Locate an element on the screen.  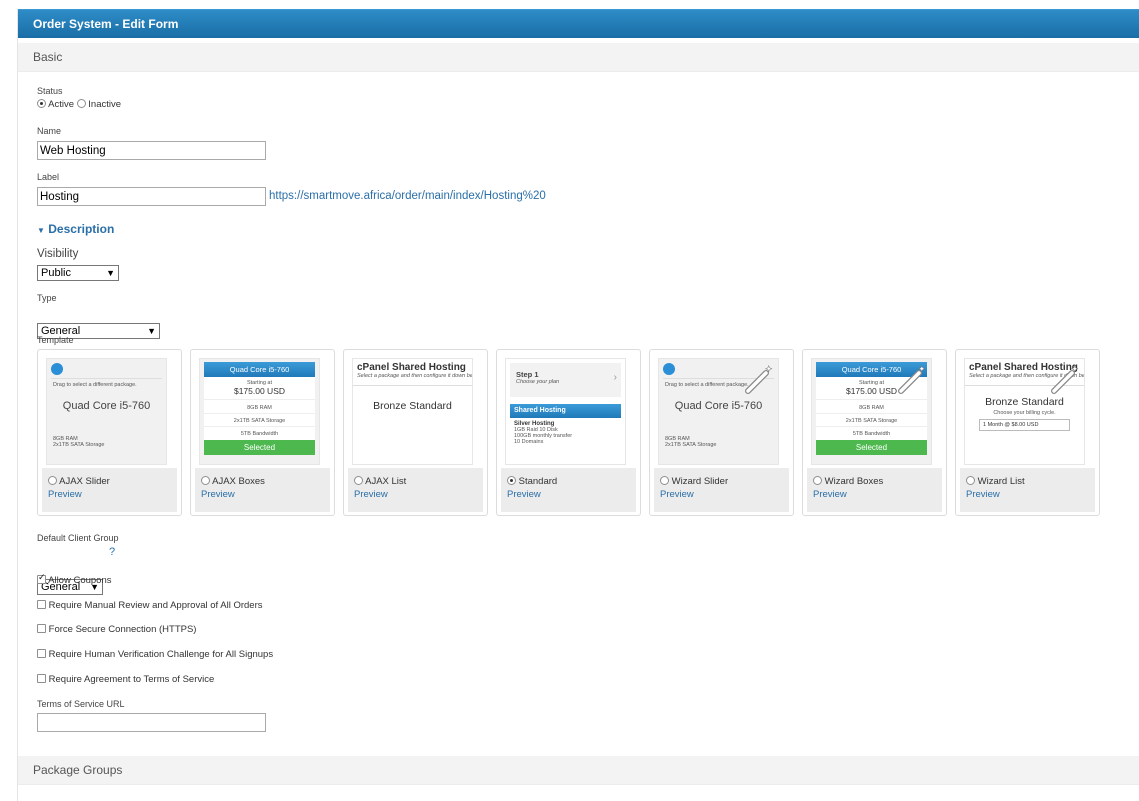
template-footer: Wizard Slider Preview is located at coordinates (721, 490).